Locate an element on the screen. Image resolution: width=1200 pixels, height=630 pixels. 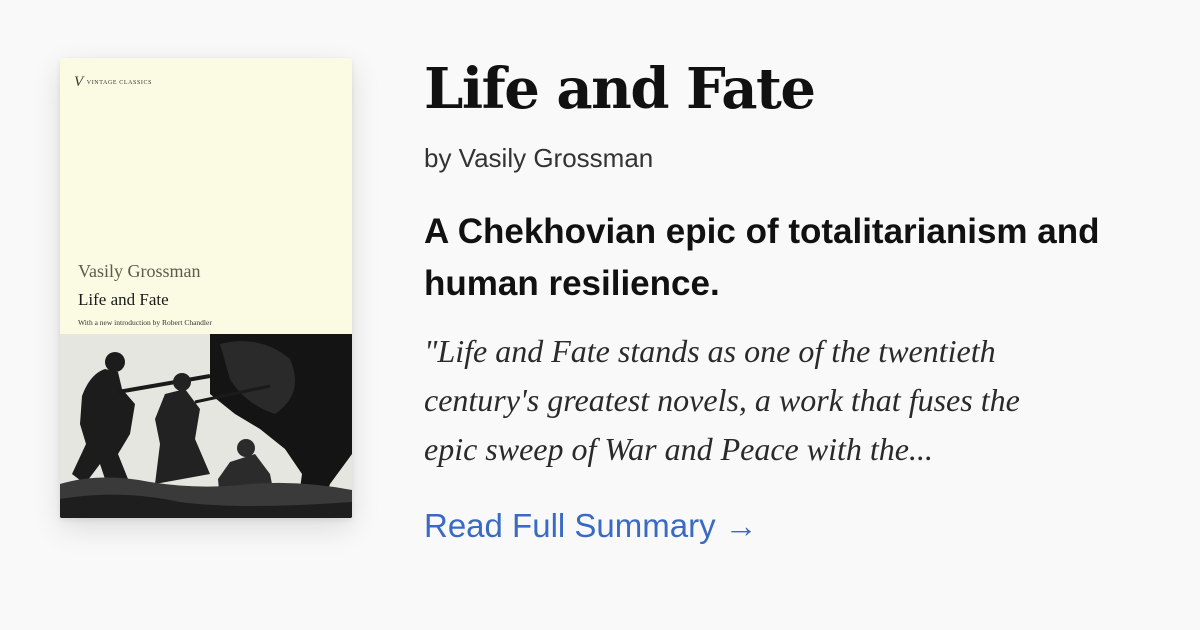
book-title: Life and Fate is located at coordinates (620, 89).